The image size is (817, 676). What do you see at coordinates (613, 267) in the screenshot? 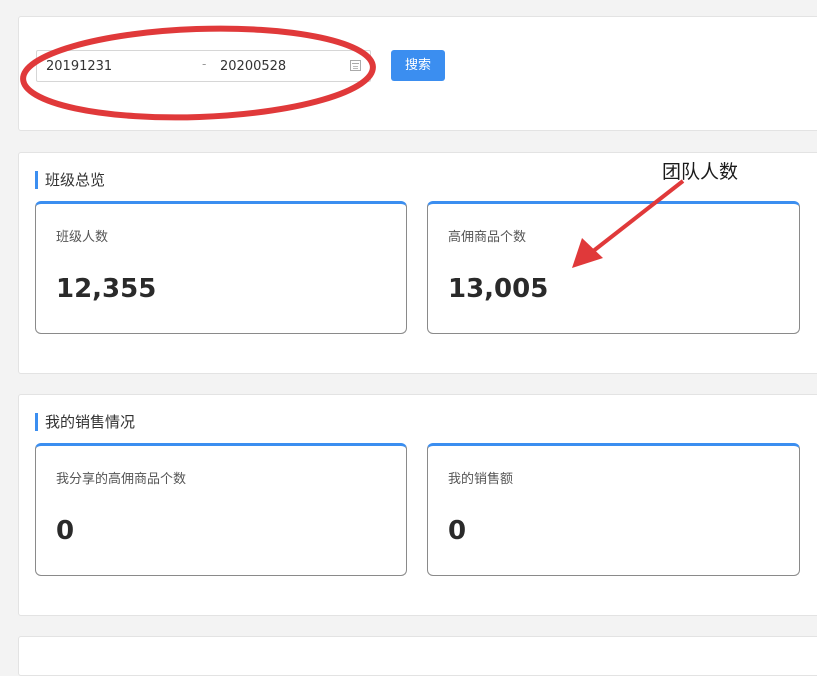
I see `high-commission-products-card: 高佣商品个数 13,005` at bounding box center [613, 267].